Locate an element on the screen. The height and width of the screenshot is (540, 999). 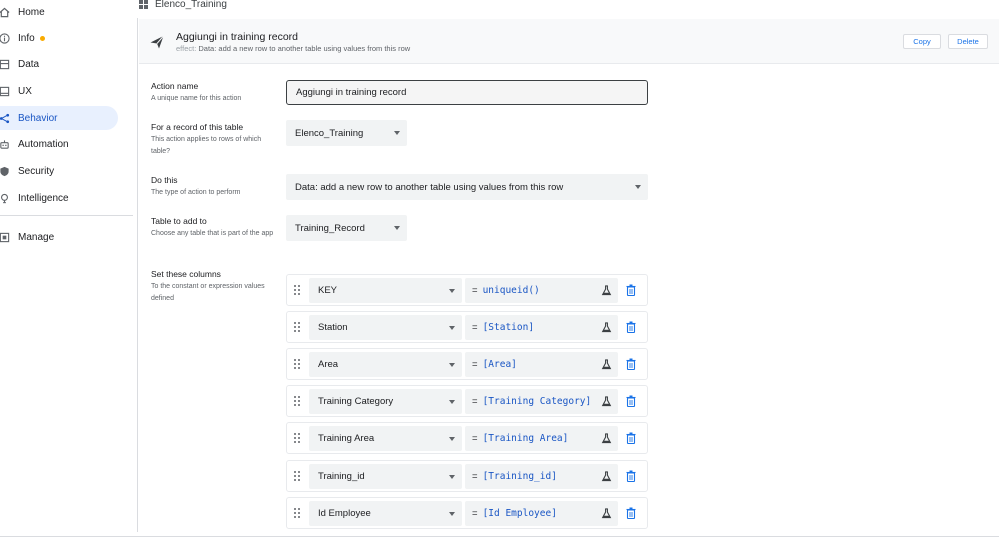
column-select: Training Area is located at coordinates (385, 438).